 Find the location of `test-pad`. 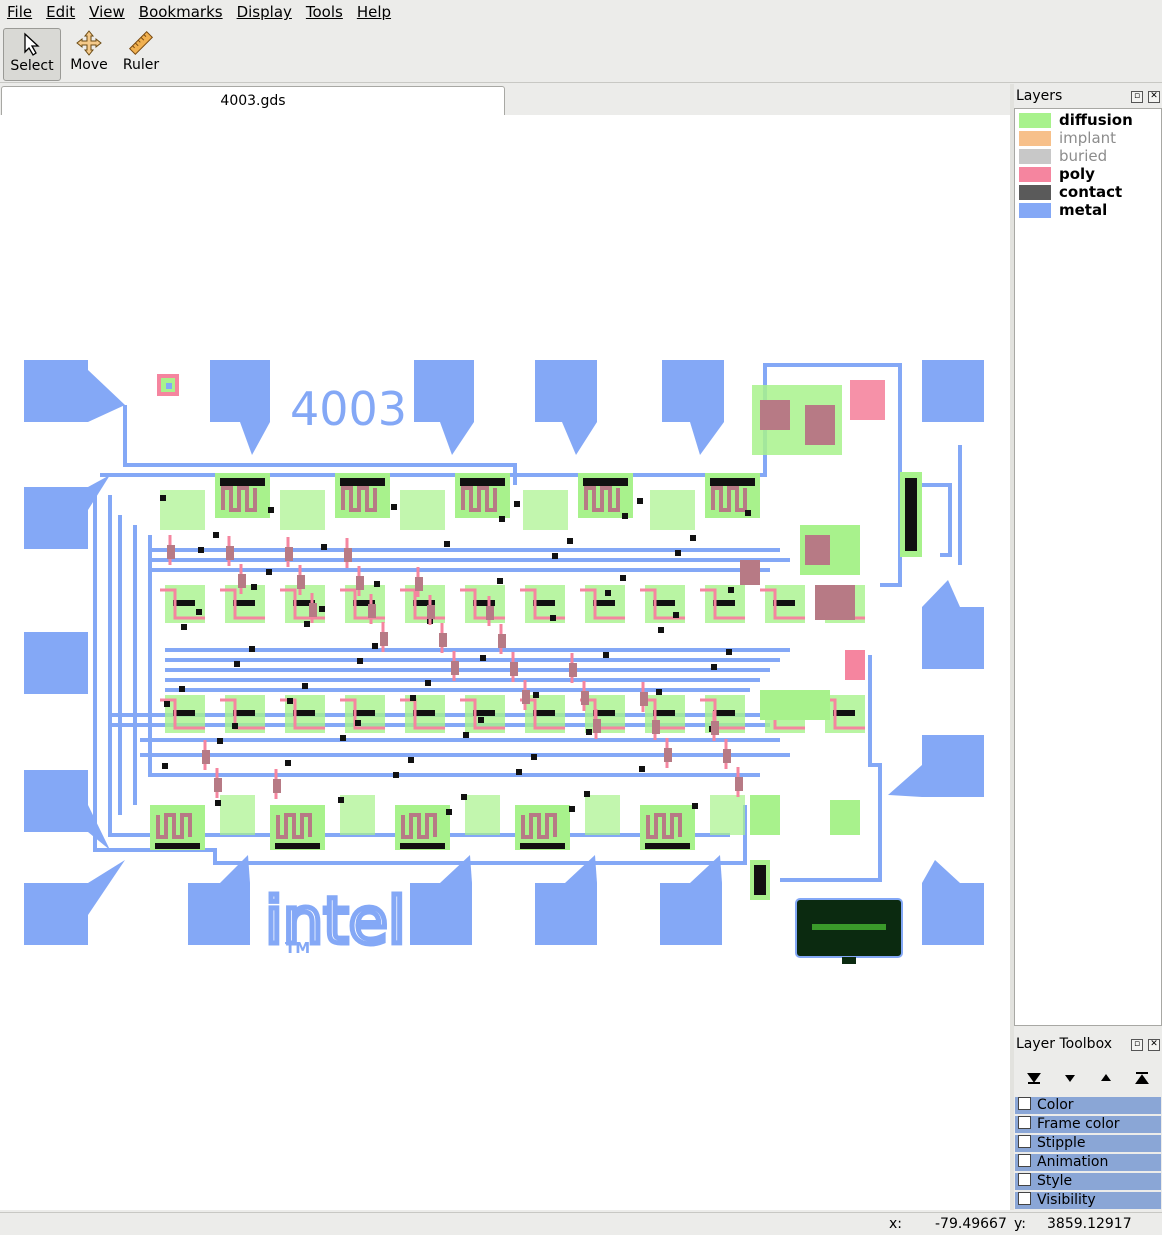

test-pad is located at coordinates (849, 931).